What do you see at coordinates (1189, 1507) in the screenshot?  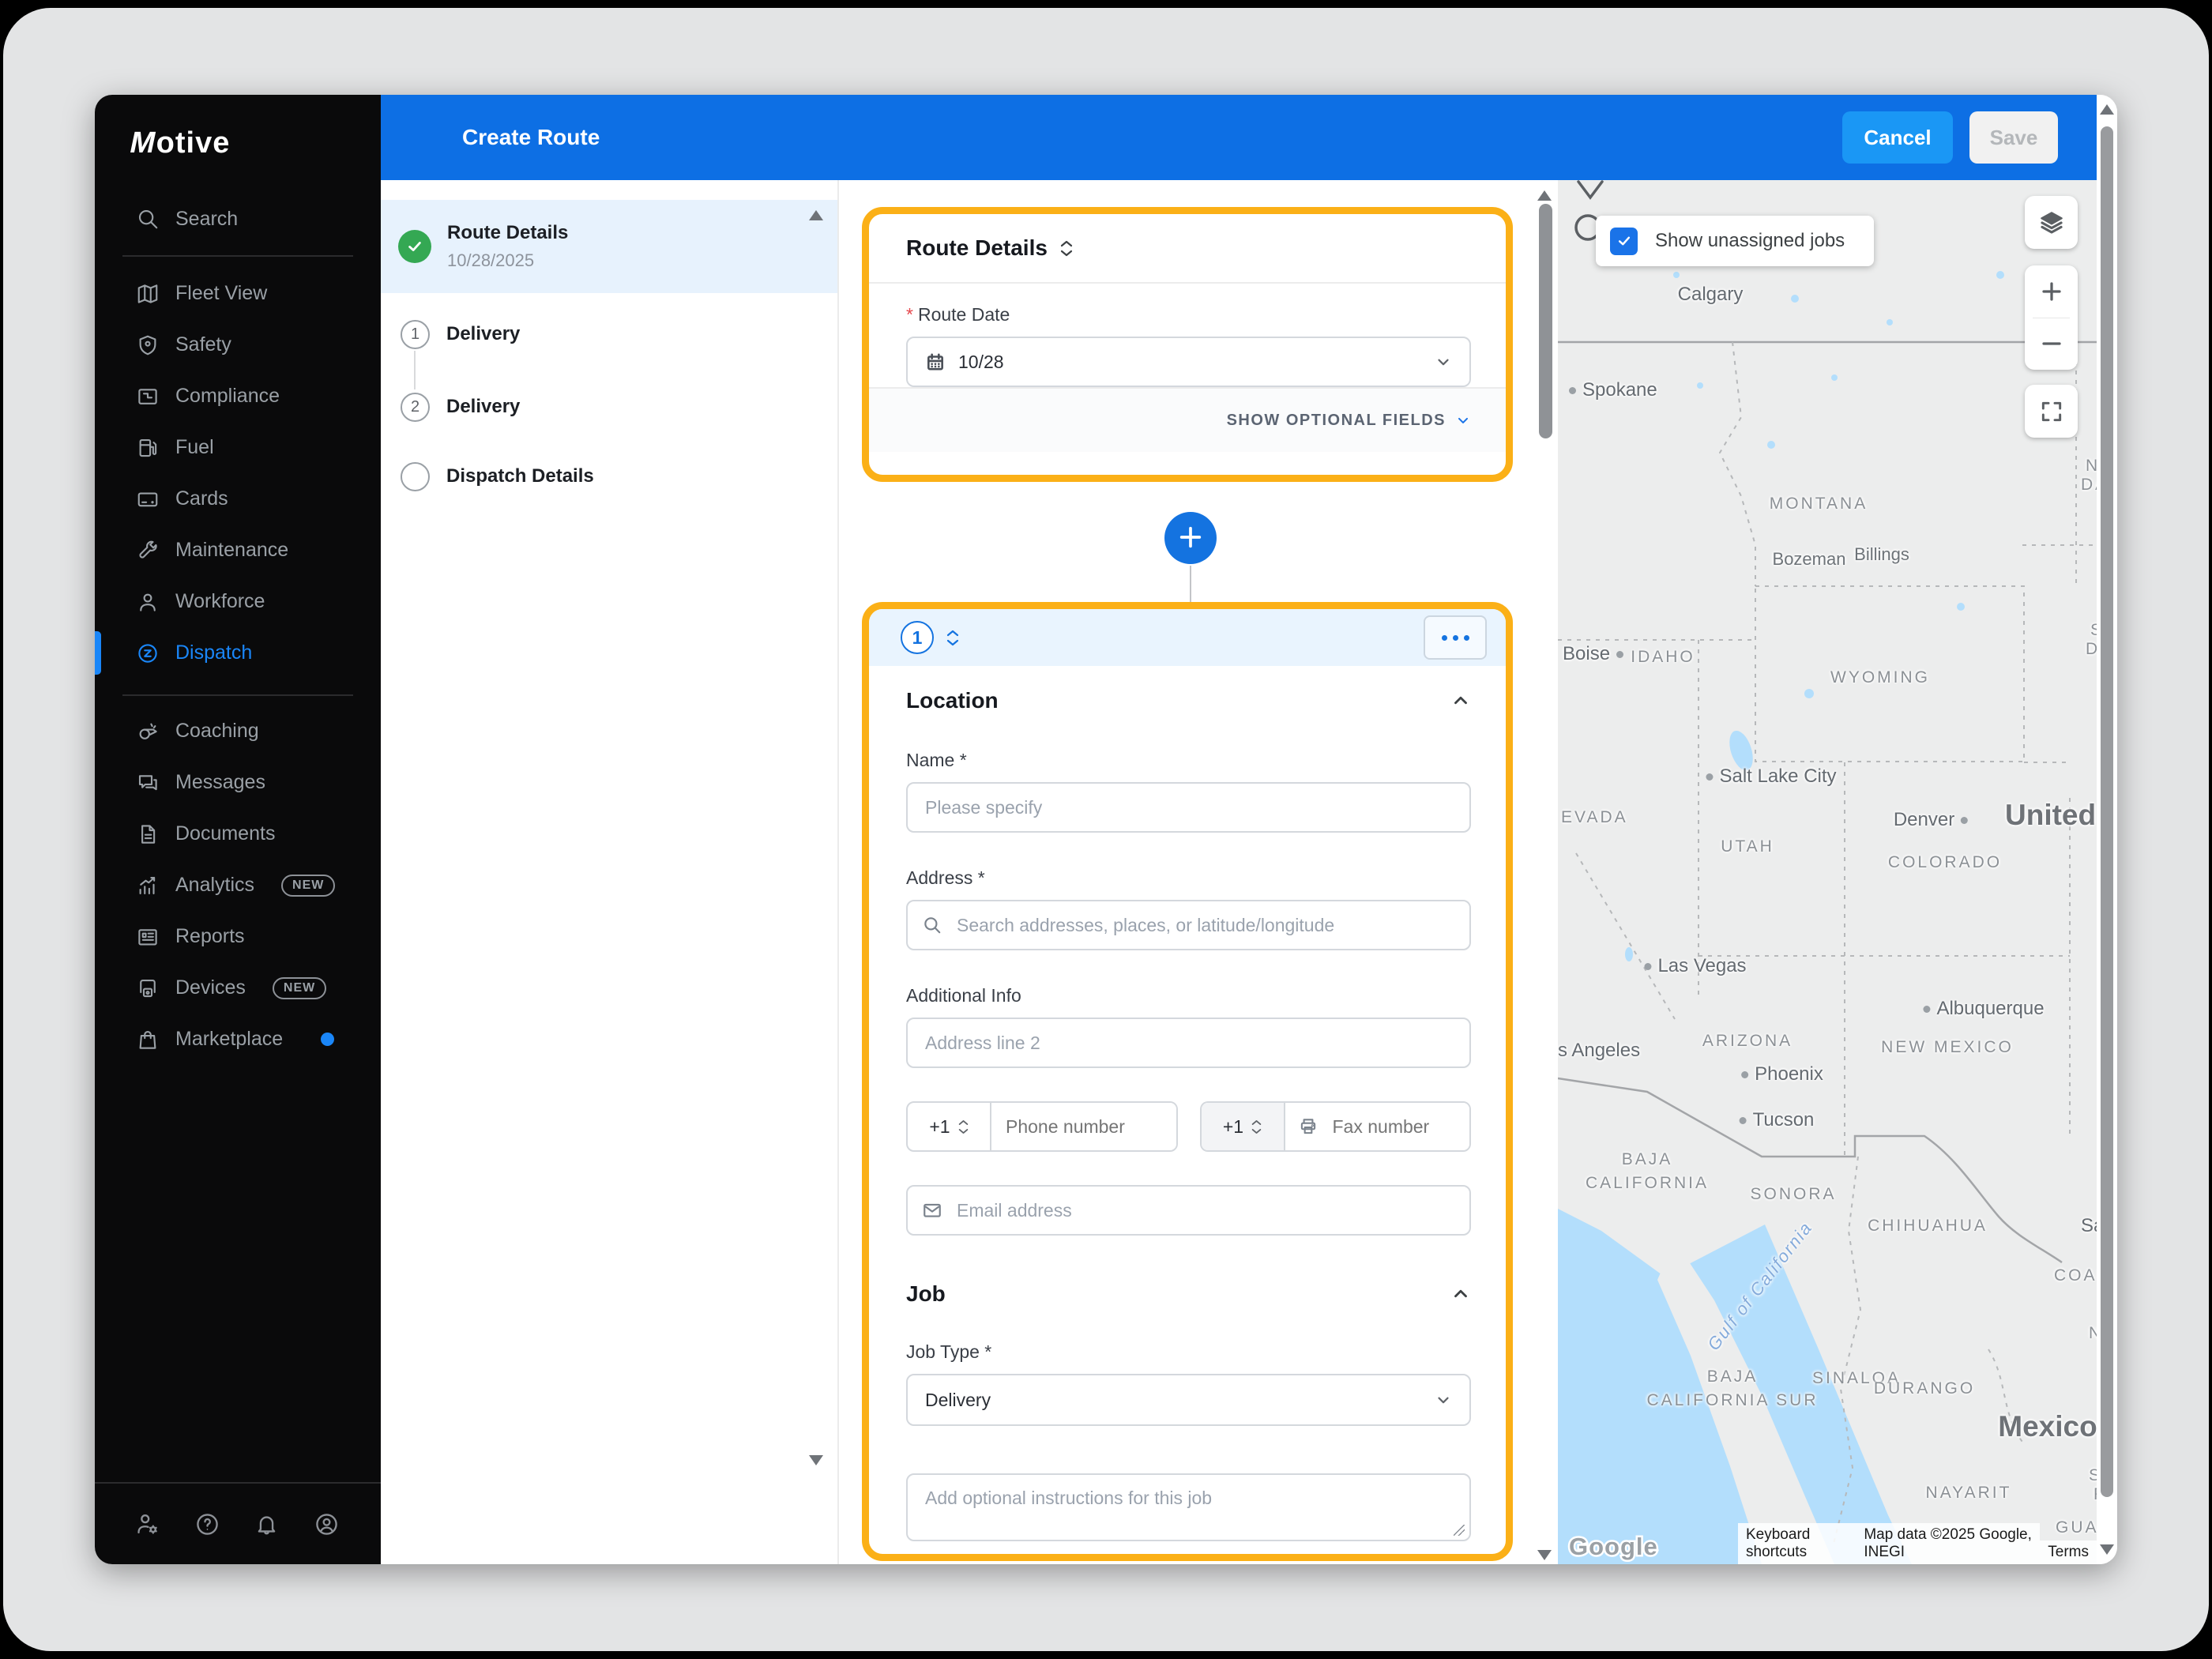 I see `job-instructions-textarea` at bounding box center [1189, 1507].